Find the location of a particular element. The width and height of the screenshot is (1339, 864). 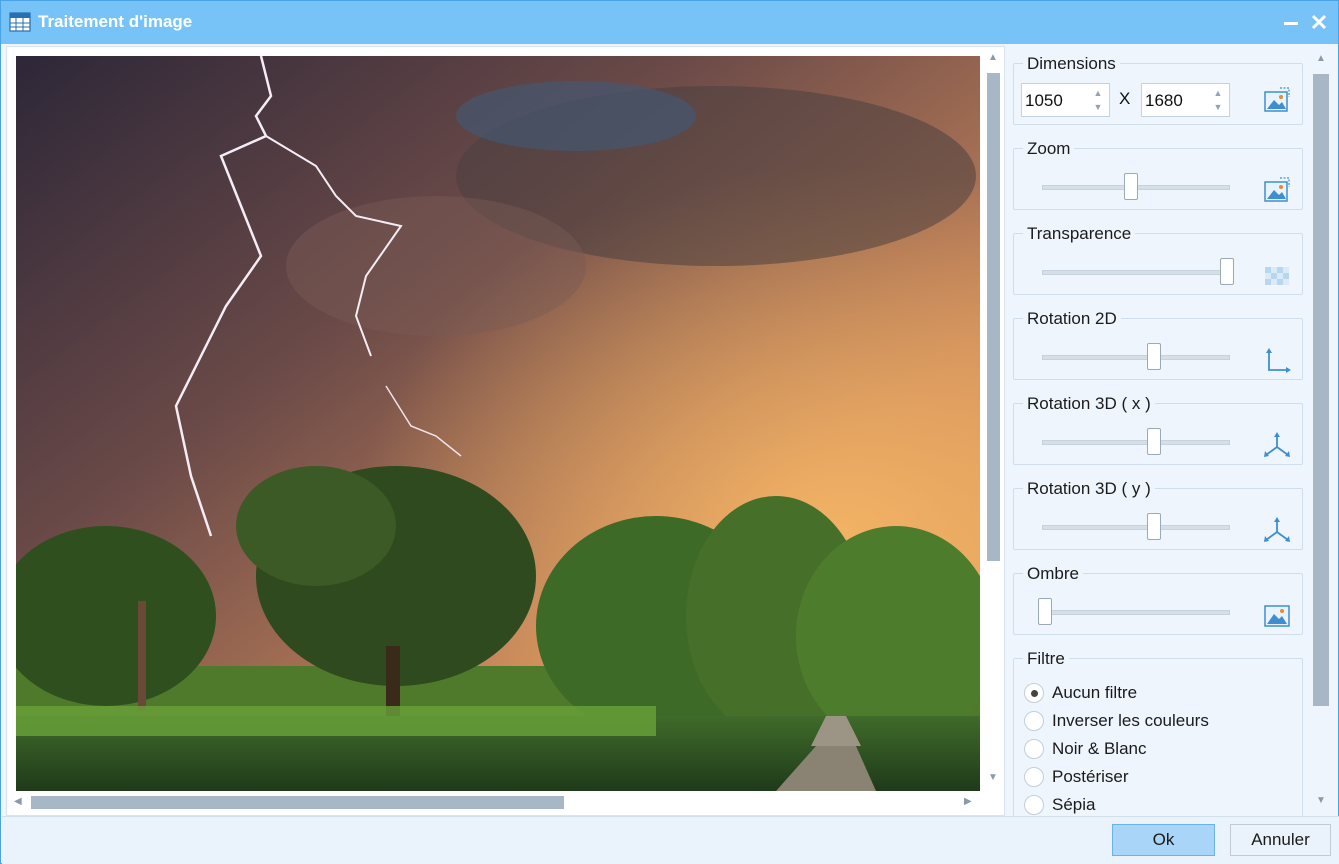

close-icon is located at coordinates (1319, 22).